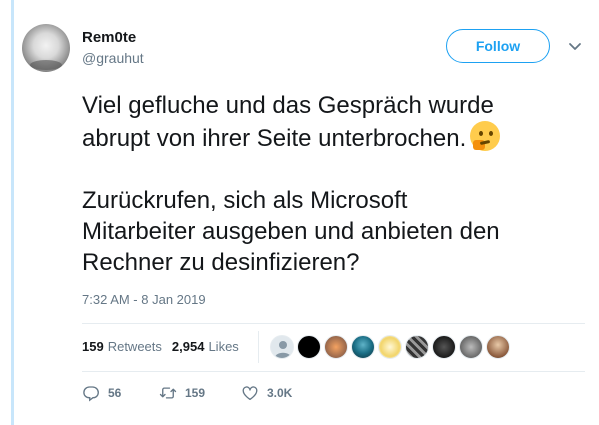 This screenshot has width=599, height=425. I want to click on reply-count: 56, so click(115, 393).